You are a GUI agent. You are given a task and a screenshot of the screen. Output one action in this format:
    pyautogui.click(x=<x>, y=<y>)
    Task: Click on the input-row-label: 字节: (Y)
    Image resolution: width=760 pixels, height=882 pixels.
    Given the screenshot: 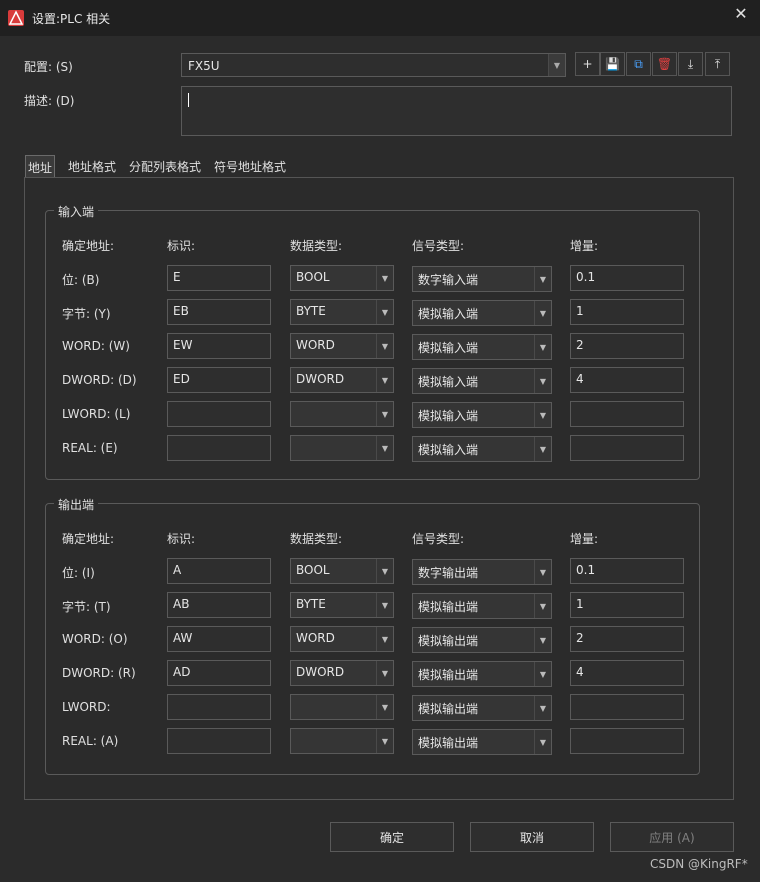 What is the action you would take?
    pyautogui.click(x=86, y=314)
    